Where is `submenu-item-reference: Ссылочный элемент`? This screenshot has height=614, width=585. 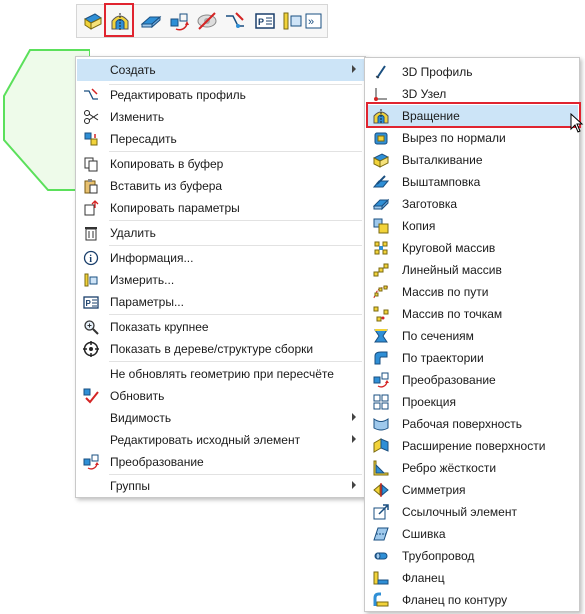 submenu-item-reference: Ссылочный элемент is located at coordinates (472, 512).